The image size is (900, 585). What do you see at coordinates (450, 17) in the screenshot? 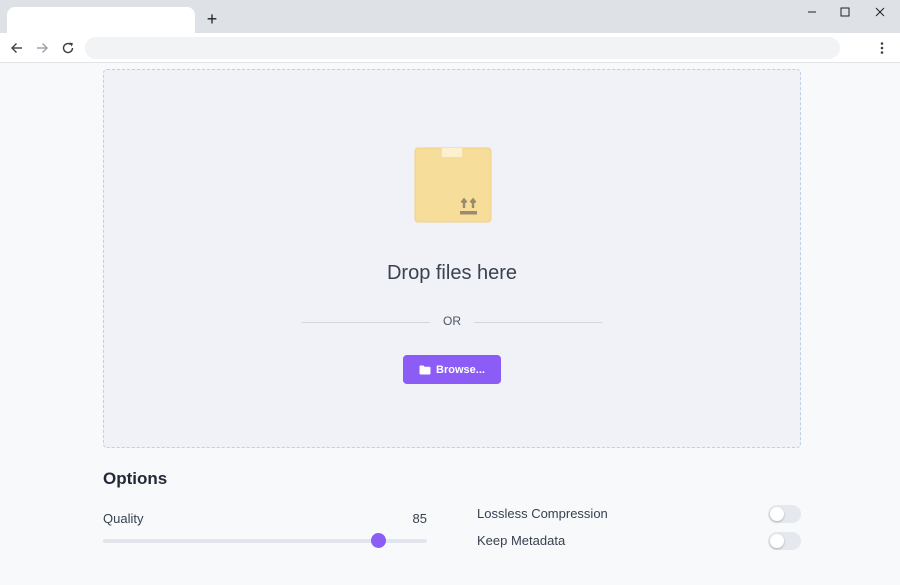
I see `browser-tab-strip: +` at bounding box center [450, 17].